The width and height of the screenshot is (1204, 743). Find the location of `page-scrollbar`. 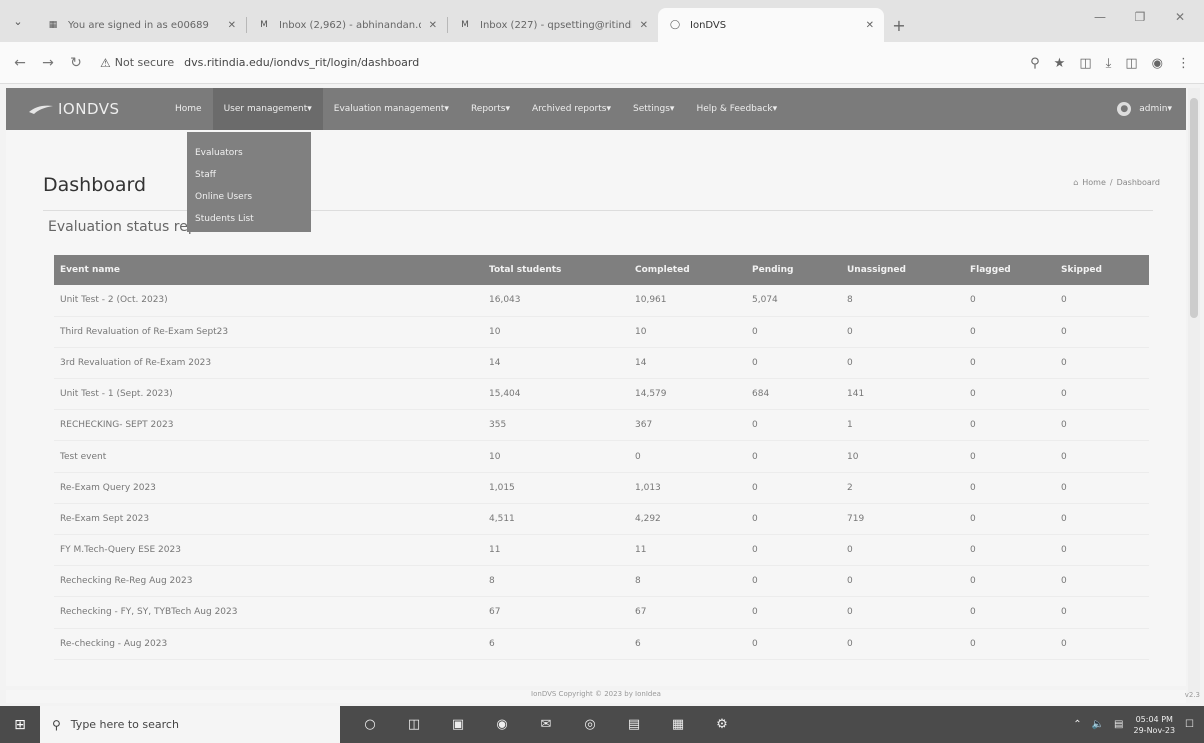

page-scrollbar is located at coordinates (1194, 390).